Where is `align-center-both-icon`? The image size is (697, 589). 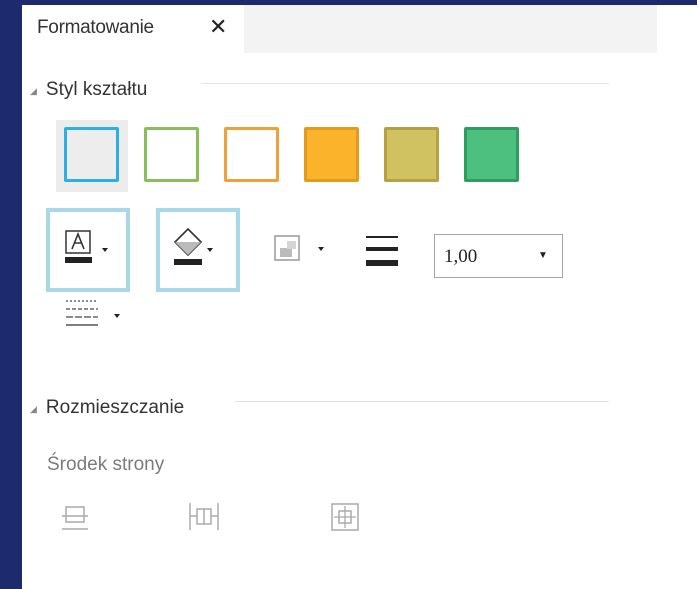
align-center-both-icon is located at coordinates (345, 517).